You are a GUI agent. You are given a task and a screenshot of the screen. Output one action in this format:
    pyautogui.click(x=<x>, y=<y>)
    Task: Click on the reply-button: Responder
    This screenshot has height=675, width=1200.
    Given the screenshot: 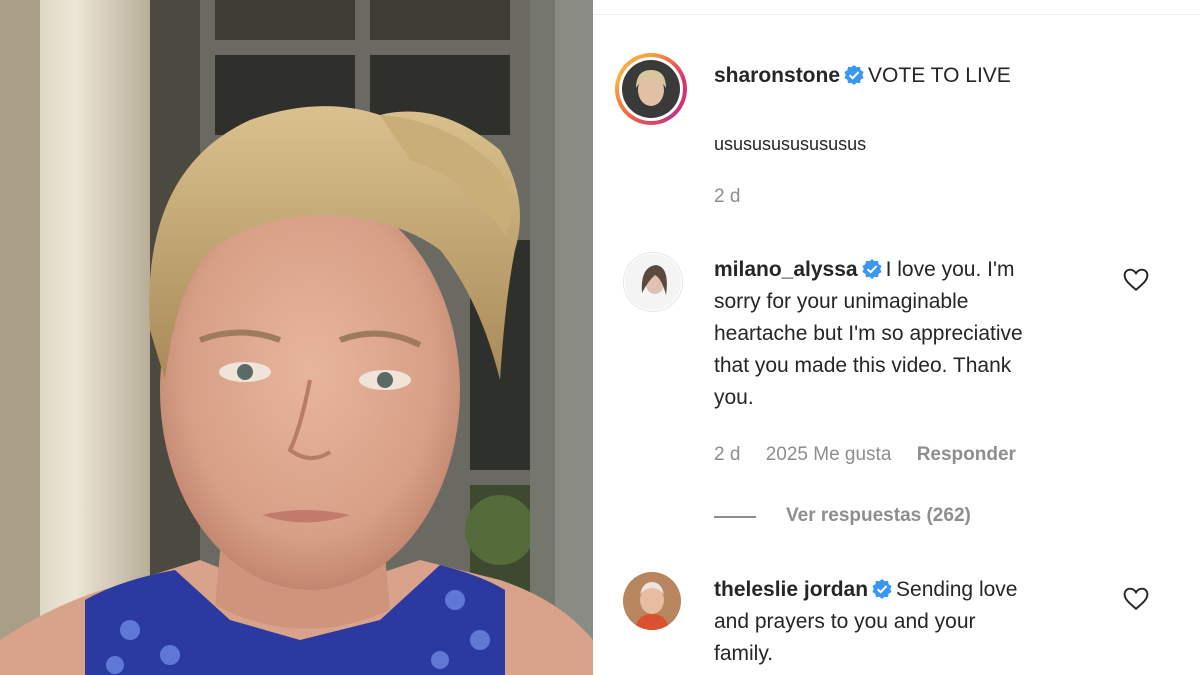 What is the action you would take?
    pyautogui.click(x=966, y=454)
    